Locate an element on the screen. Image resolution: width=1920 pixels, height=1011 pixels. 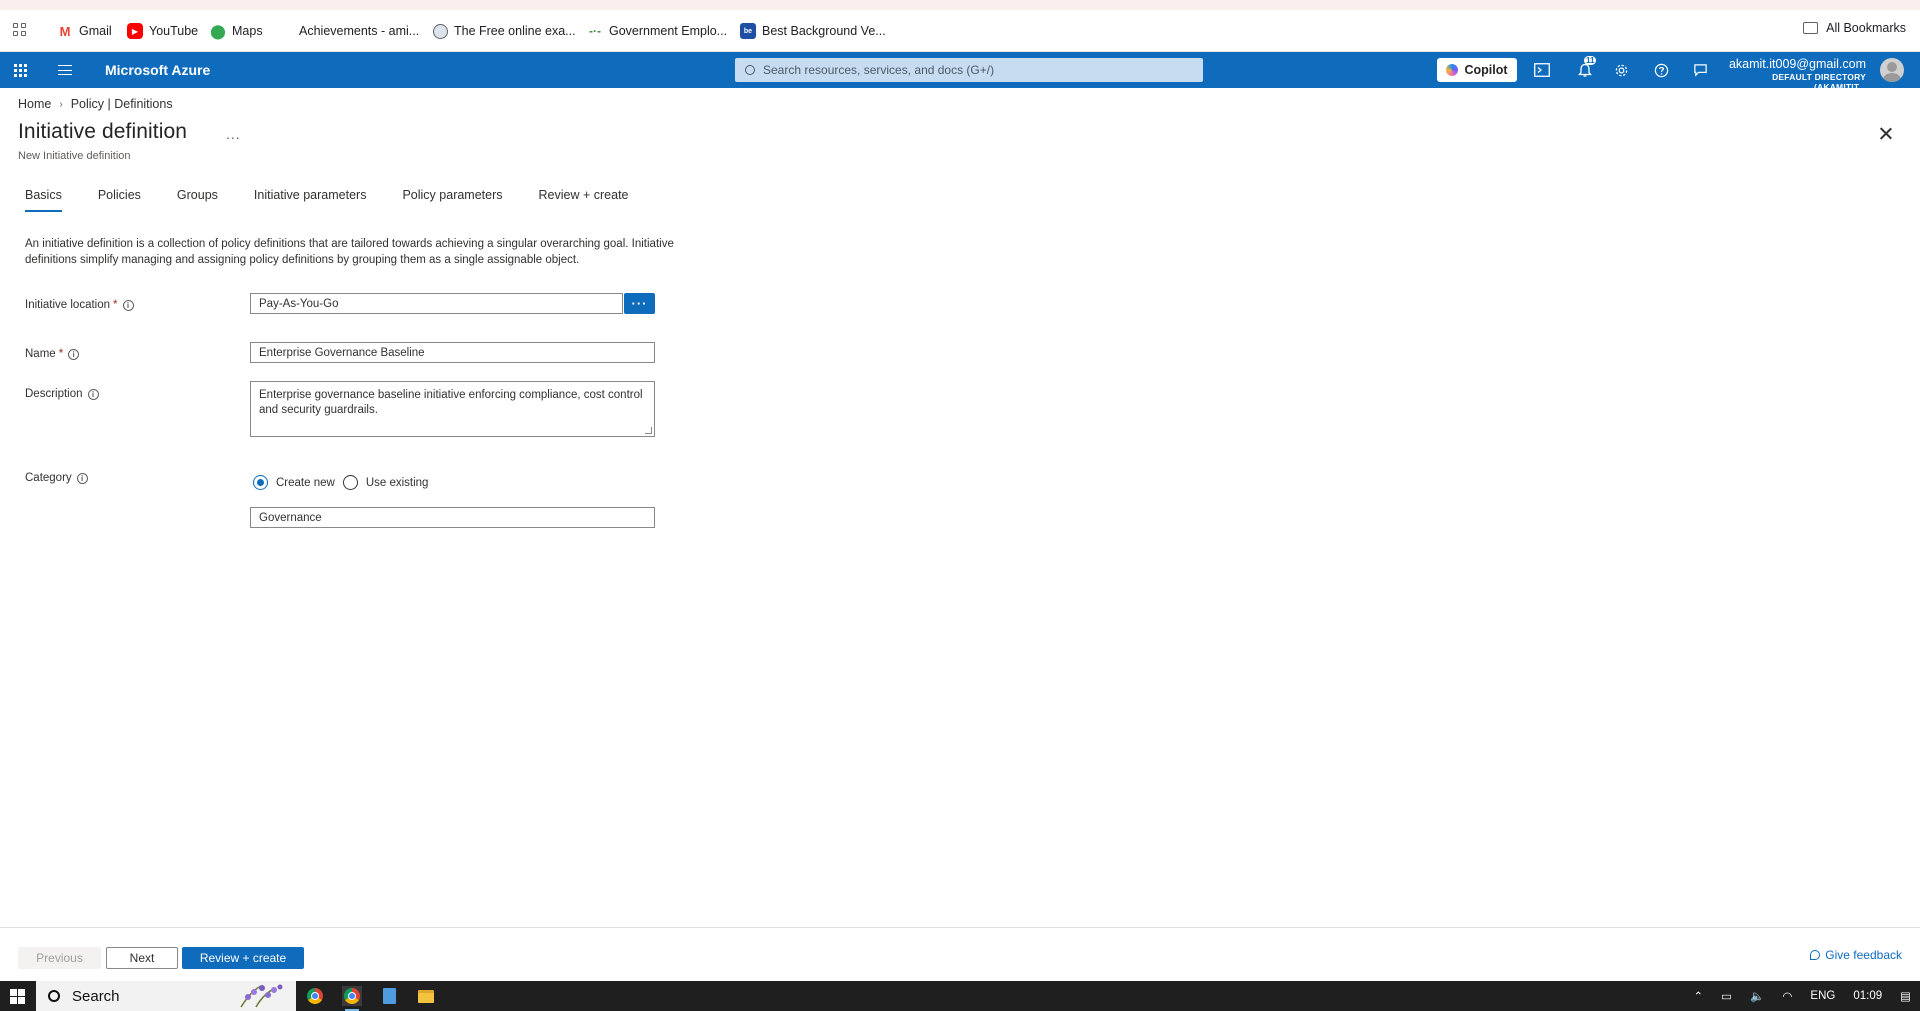
all-bookmarks: All Bookmarks is located at coordinates (1854, 28).